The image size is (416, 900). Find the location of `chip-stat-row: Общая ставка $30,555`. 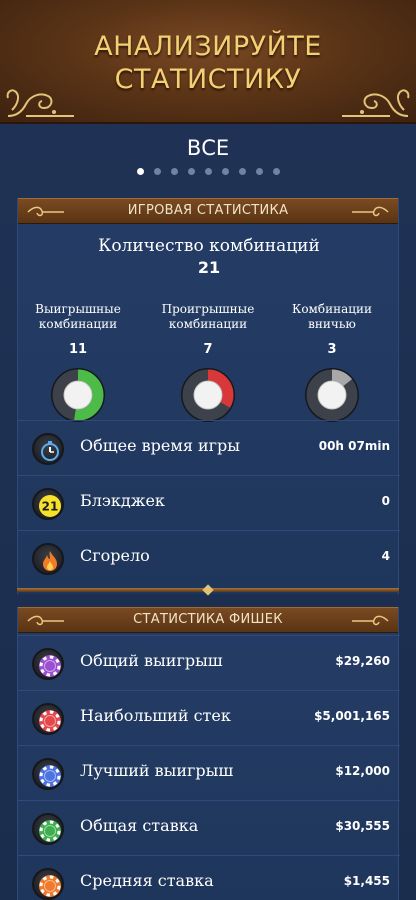

chip-stat-row: Общая ставка $30,555 is located at coordinates (209, 827).